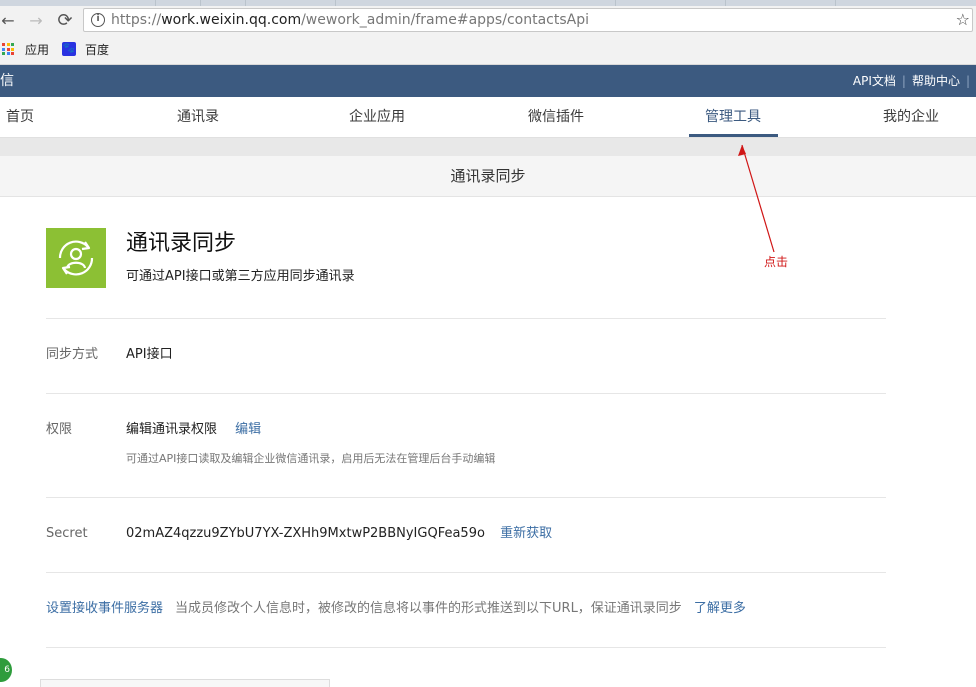  Describe the element at coordinates (776, 262) in the screenshot. I see `annotation-text: 点击` at that location.